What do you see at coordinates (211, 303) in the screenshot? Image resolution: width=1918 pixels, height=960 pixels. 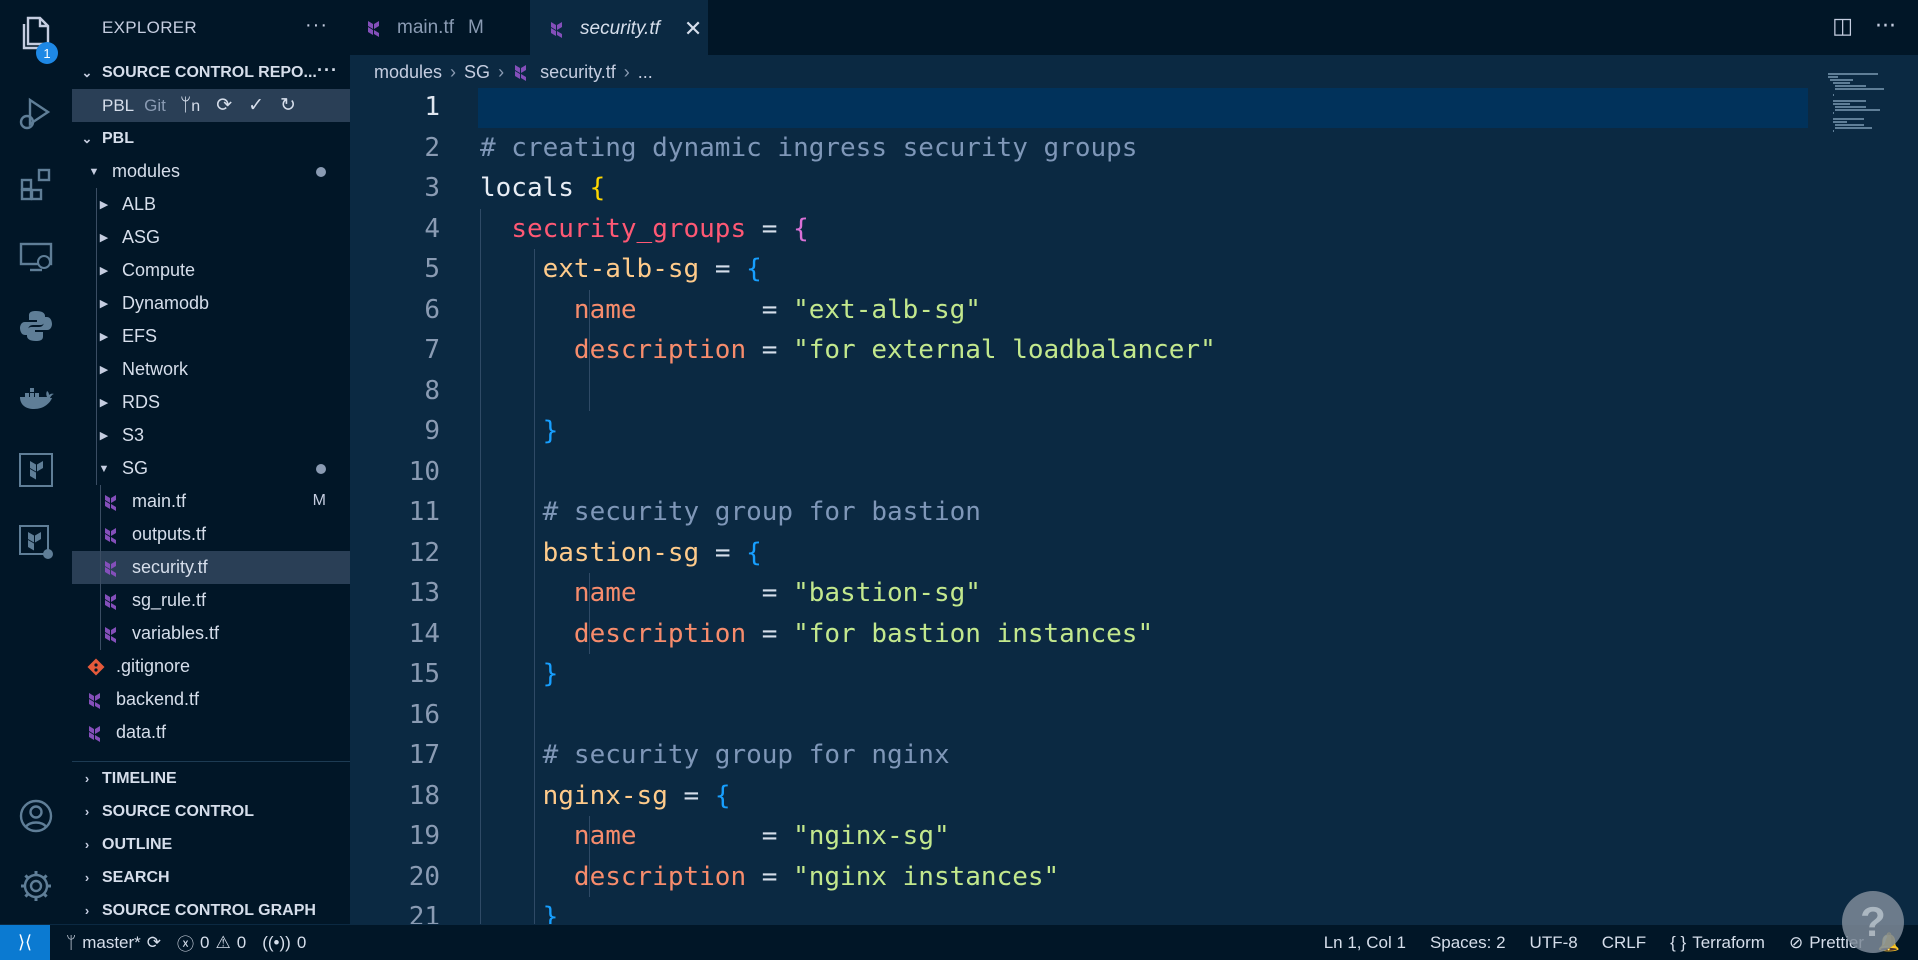 I see `tree-folder: ▶ Dynamodb` at bounding box center [211, 303].